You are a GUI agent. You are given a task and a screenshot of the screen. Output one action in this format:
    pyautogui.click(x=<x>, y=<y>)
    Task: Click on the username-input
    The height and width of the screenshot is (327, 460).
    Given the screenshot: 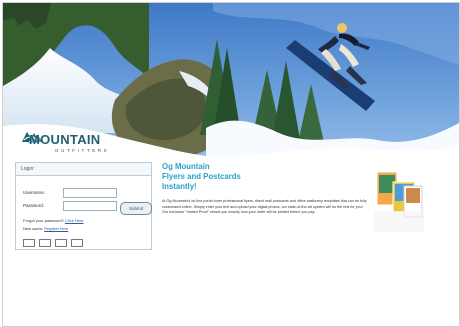 What is the action you would take?
    pyautogui.click(x=90, y=193)
    